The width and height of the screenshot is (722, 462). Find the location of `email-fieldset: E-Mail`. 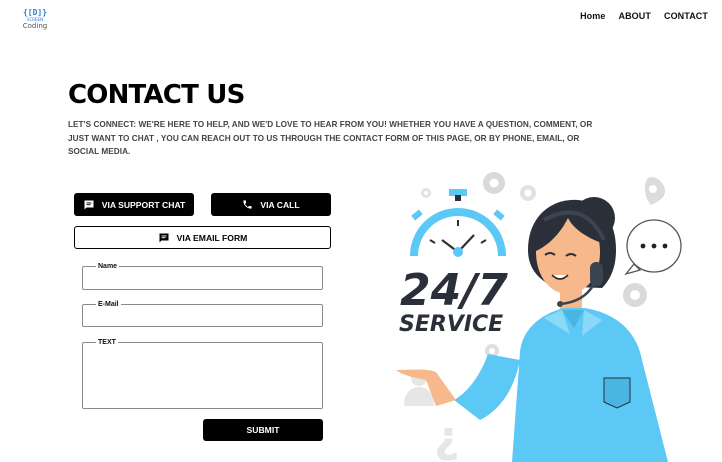

email-fieldset: E-Mail is located at coordinates (202, 314).